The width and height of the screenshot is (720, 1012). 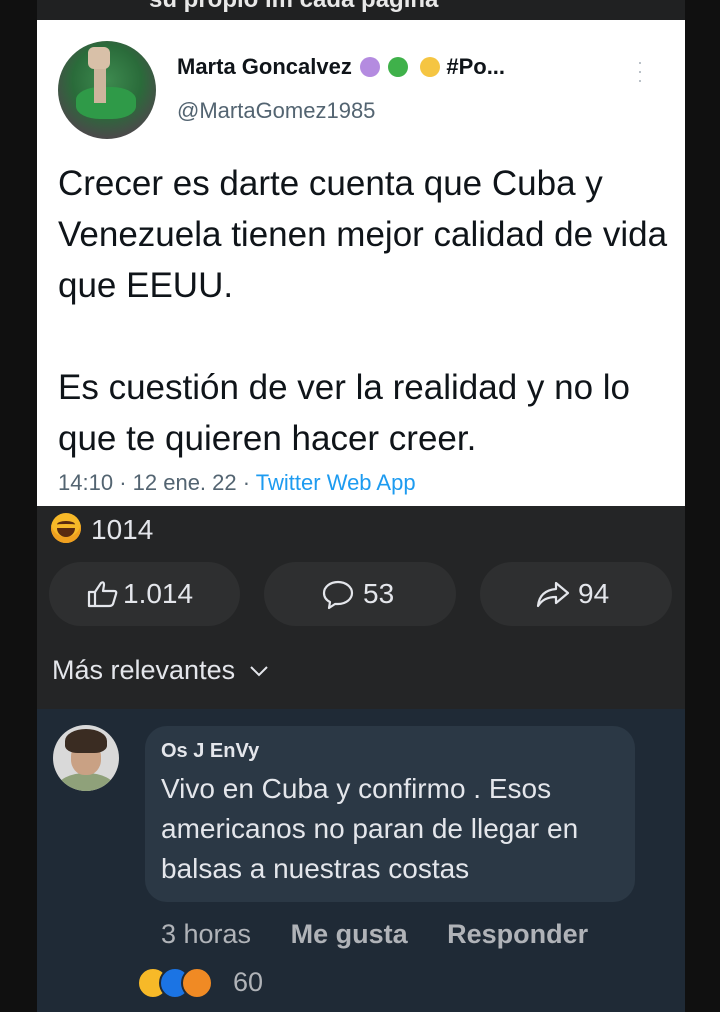 What do you see at coordinates (379, 593) in the screenshot?
I see `comment-count: 53` at bounding box center [379, 593].